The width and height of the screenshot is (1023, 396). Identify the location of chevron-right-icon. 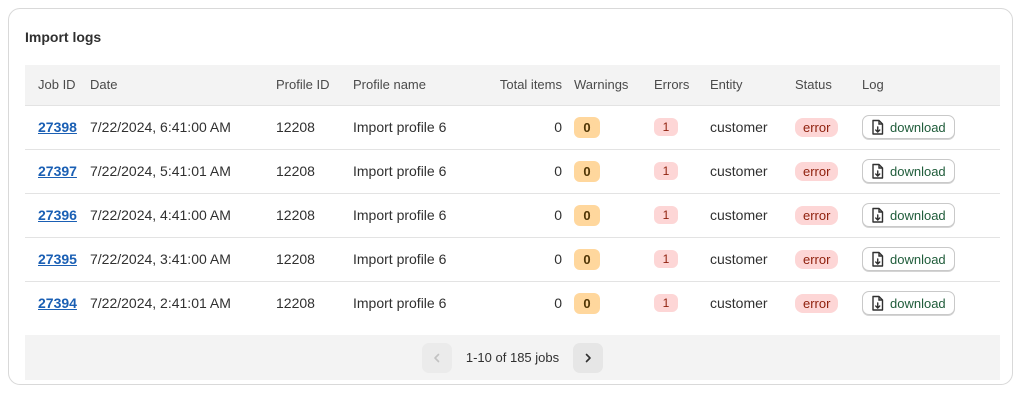
(588, 357).